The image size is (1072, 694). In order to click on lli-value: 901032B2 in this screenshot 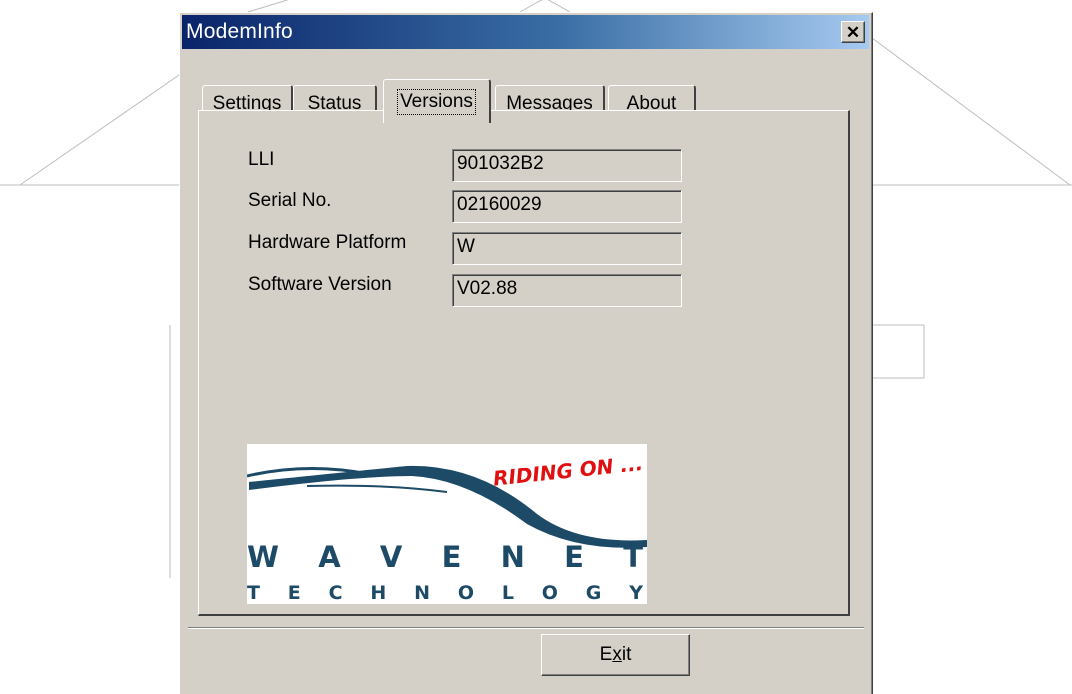, I will do `click(567, 165)`.